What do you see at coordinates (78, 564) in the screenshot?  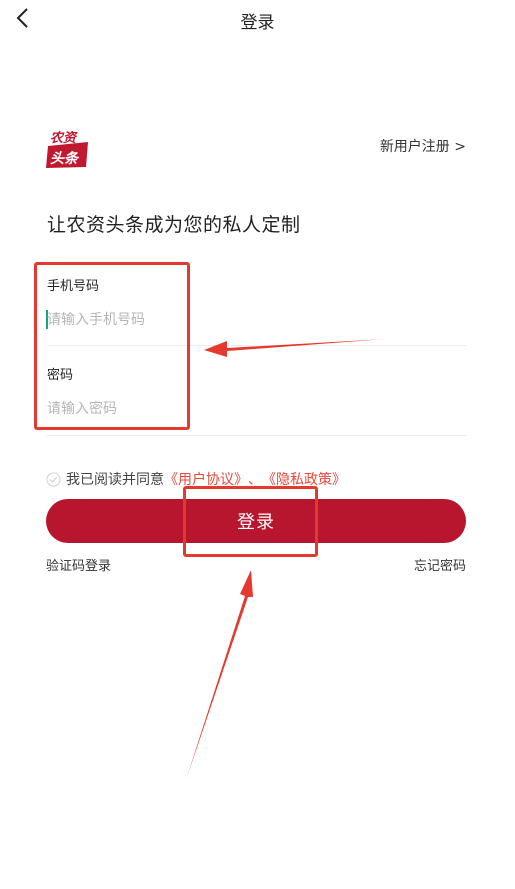 I see `sms-login-link: 验证码登录` at bounding box center [78, 564].